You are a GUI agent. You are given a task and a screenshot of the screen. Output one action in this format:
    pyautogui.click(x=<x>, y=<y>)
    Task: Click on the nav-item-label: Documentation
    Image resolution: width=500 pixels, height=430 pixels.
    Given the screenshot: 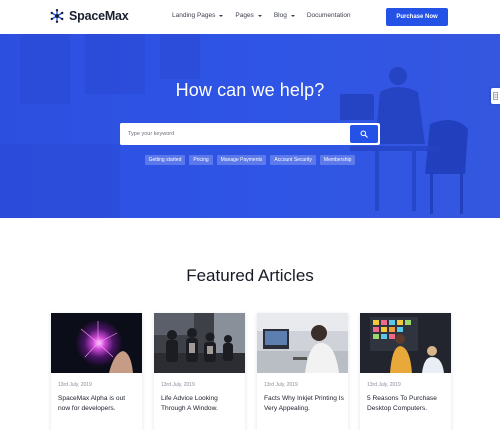 What is the action you would take?
    pyautogui.click(x=328, y=15)
    